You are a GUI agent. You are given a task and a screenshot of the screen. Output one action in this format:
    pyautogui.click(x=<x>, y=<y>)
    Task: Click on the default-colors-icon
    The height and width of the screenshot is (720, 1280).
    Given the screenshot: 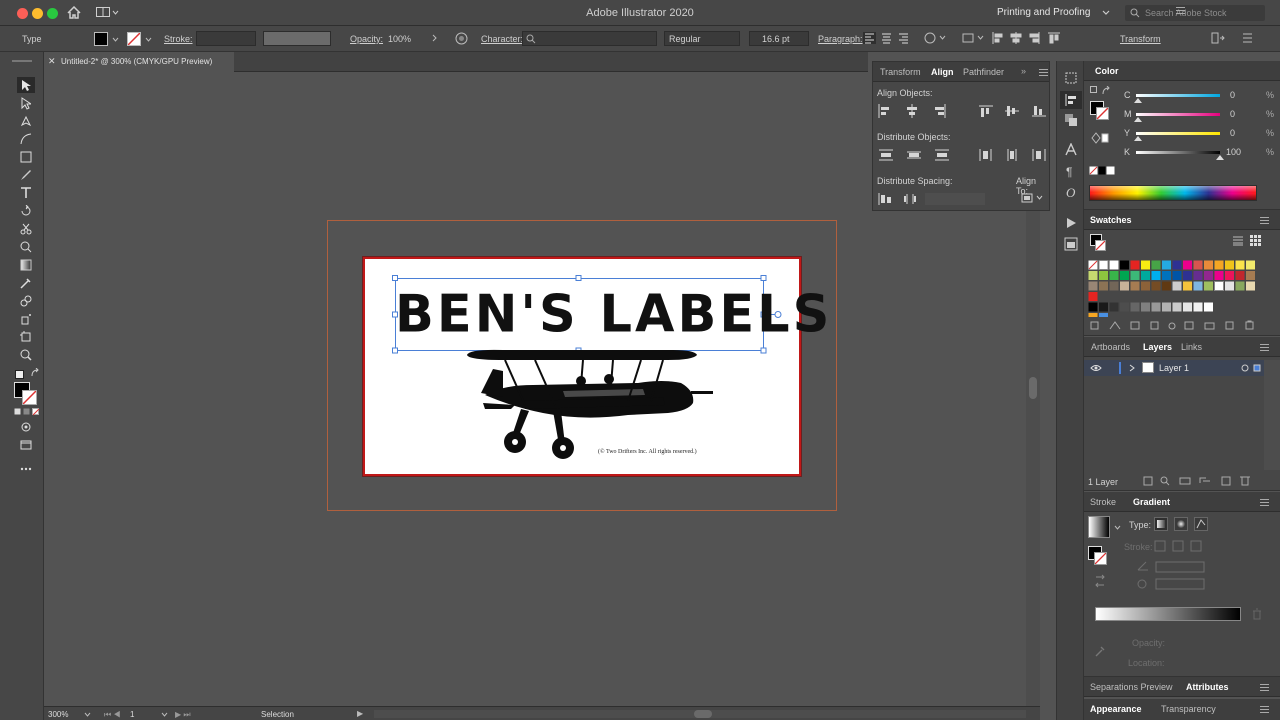 What is the action you would take?
    pyautogui.click(x=19, y=374)
    